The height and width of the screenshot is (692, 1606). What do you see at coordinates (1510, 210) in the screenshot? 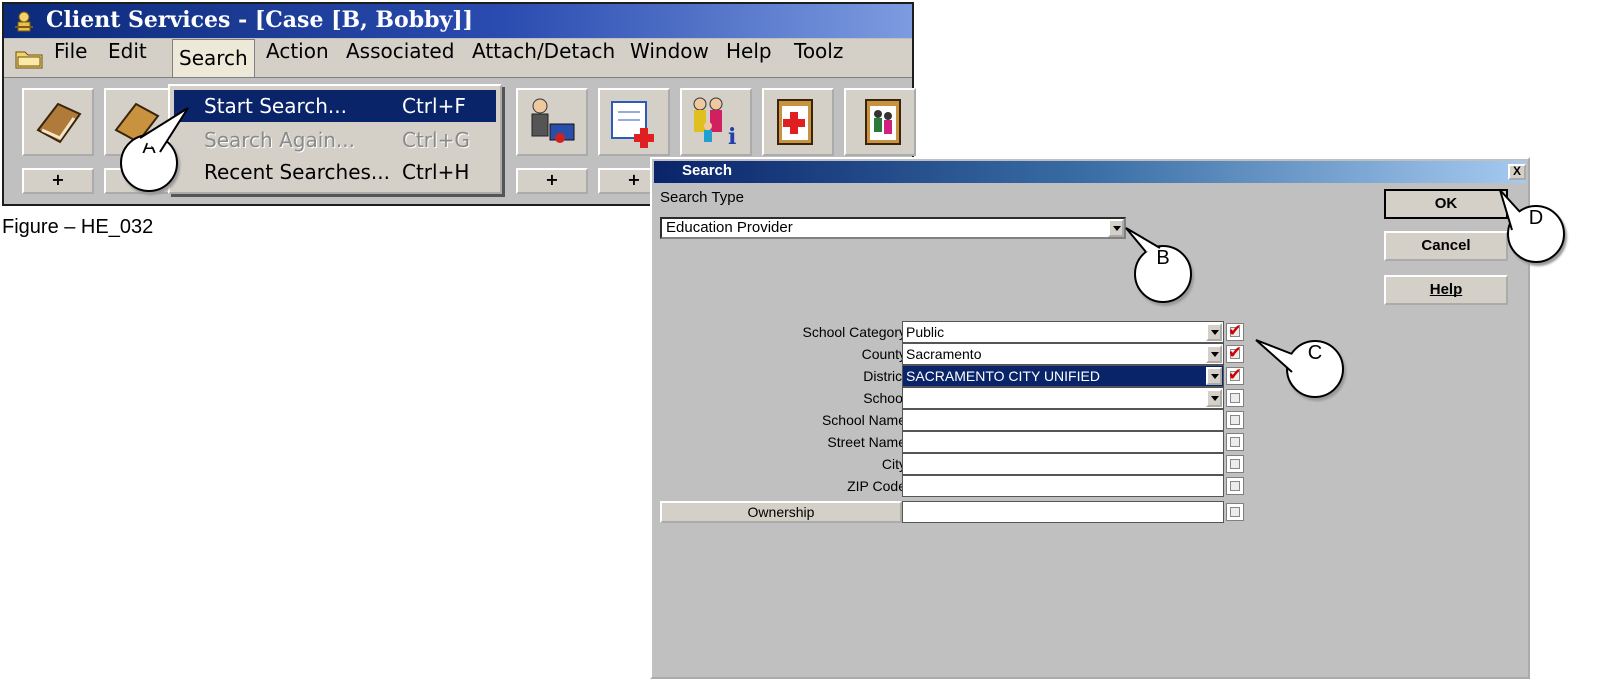
I see `callout-d-pointer` at bounding box center [1510, 210].